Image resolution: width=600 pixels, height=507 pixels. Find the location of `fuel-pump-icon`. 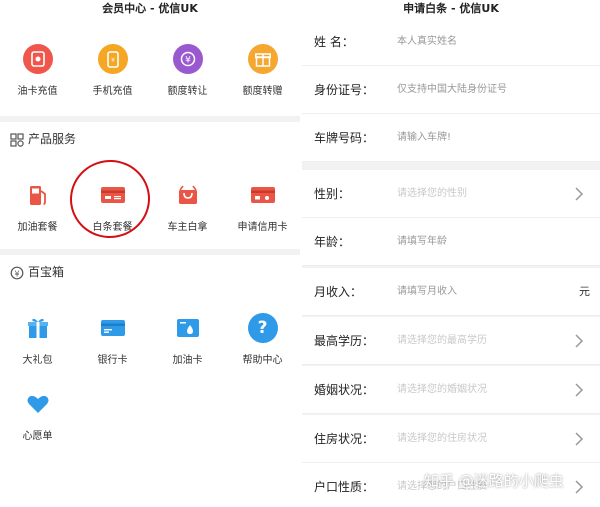

fuel-pump-icon is located at coordinates (38, 195).